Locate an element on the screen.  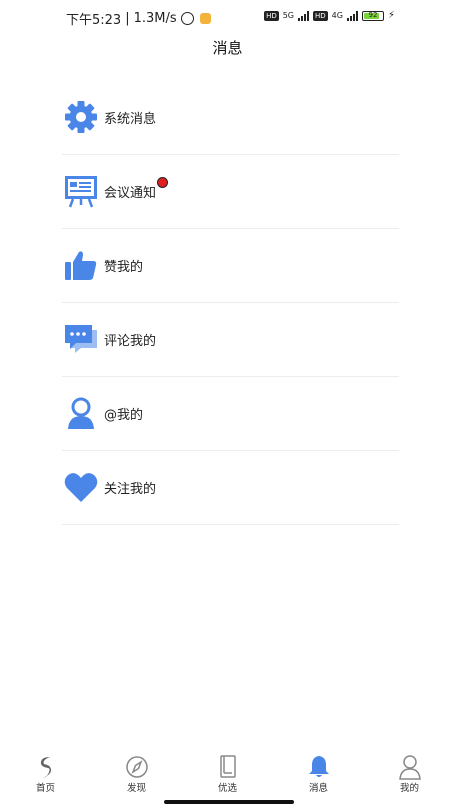
home-indicator is located at coordinates (229, 802).